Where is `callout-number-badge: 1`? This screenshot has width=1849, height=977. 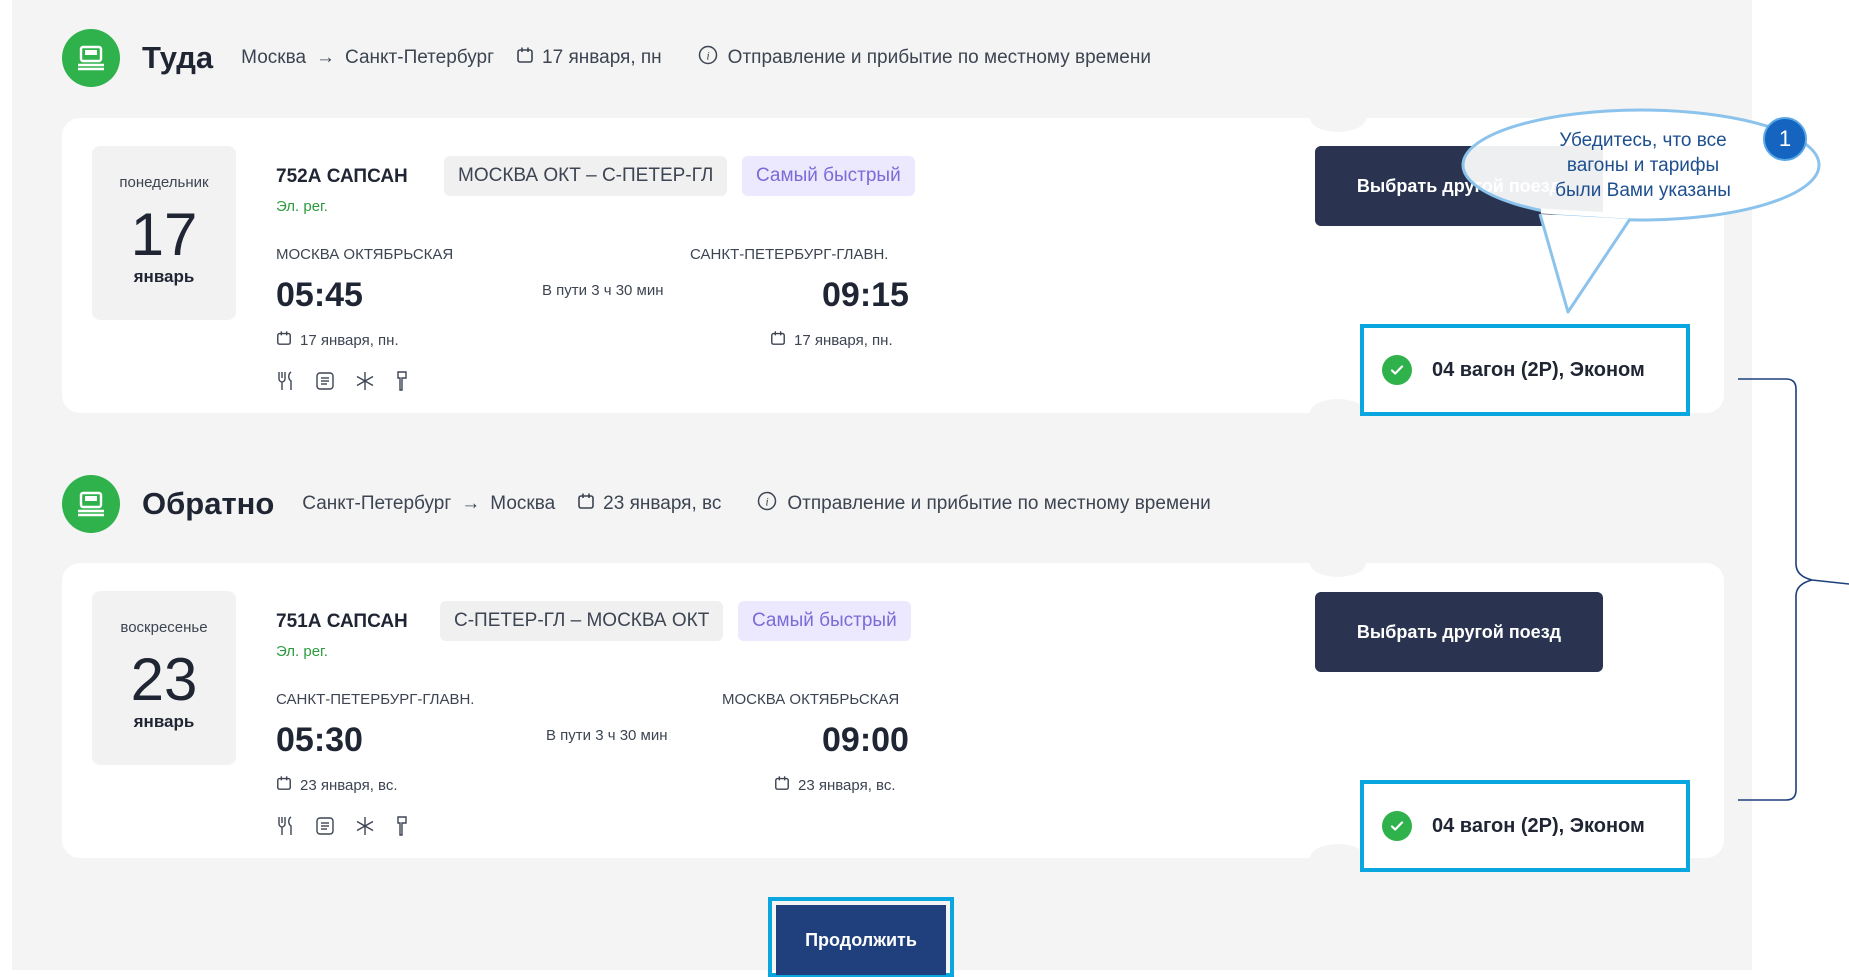
callout-number-badge: 1 is located at coordinates (1785, 139).